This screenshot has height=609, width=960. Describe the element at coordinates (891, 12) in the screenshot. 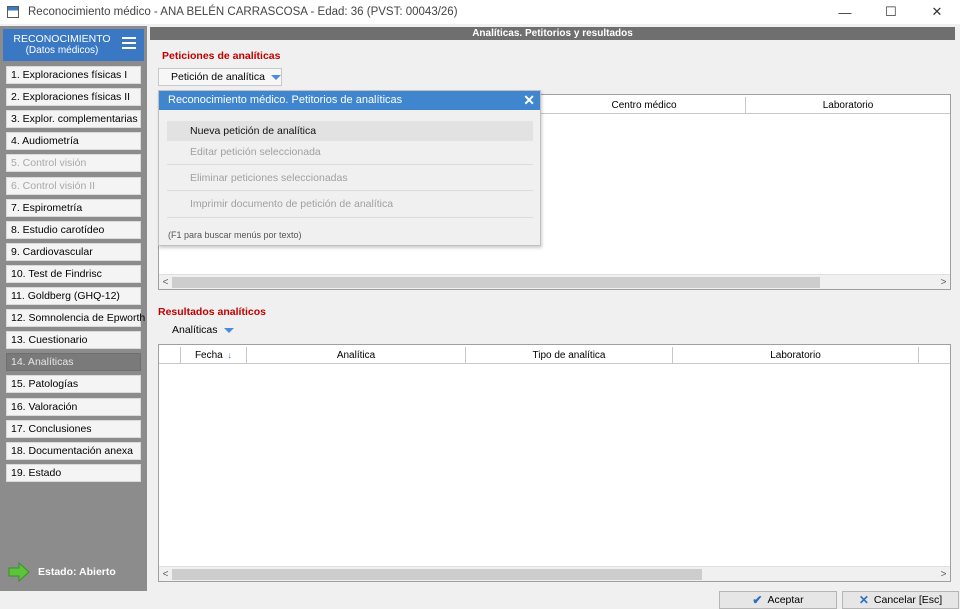

I see `maximize-button: ☐` at that location.